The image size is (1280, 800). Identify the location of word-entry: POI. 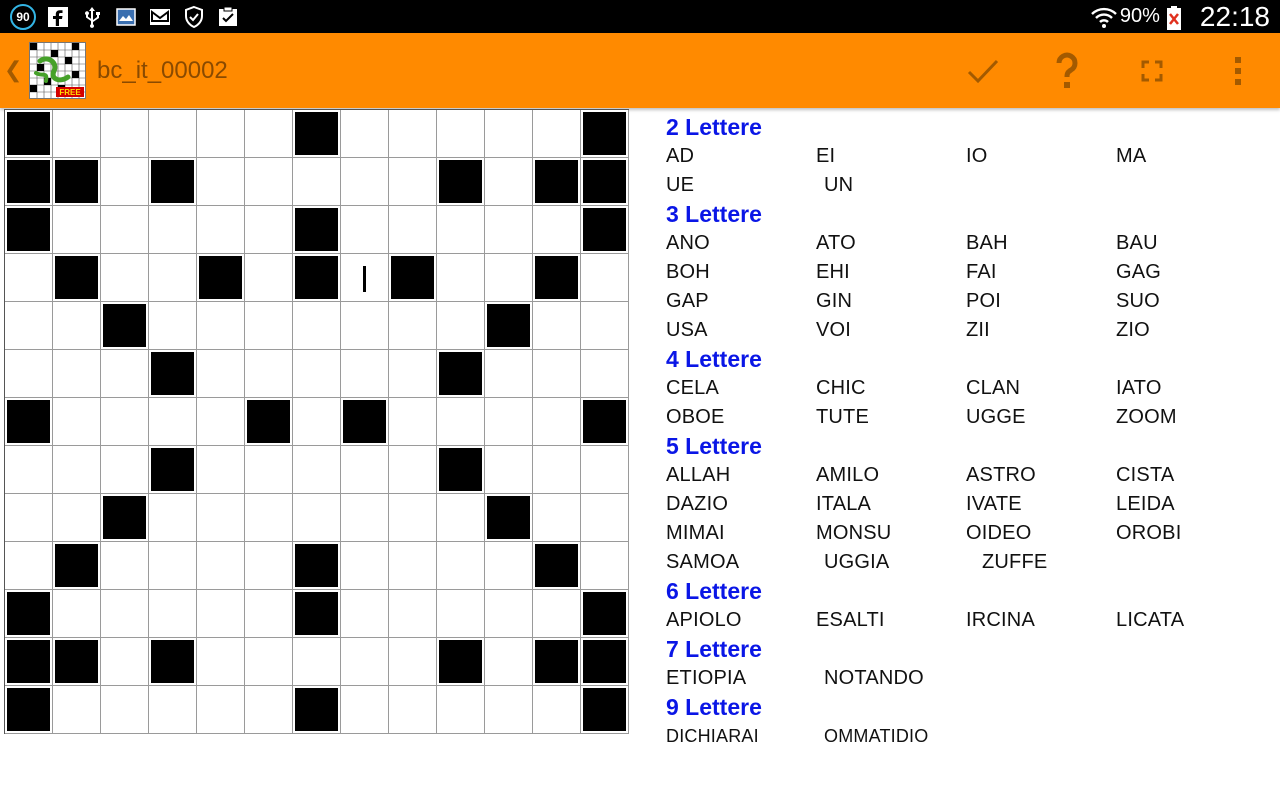
(1041, 301).